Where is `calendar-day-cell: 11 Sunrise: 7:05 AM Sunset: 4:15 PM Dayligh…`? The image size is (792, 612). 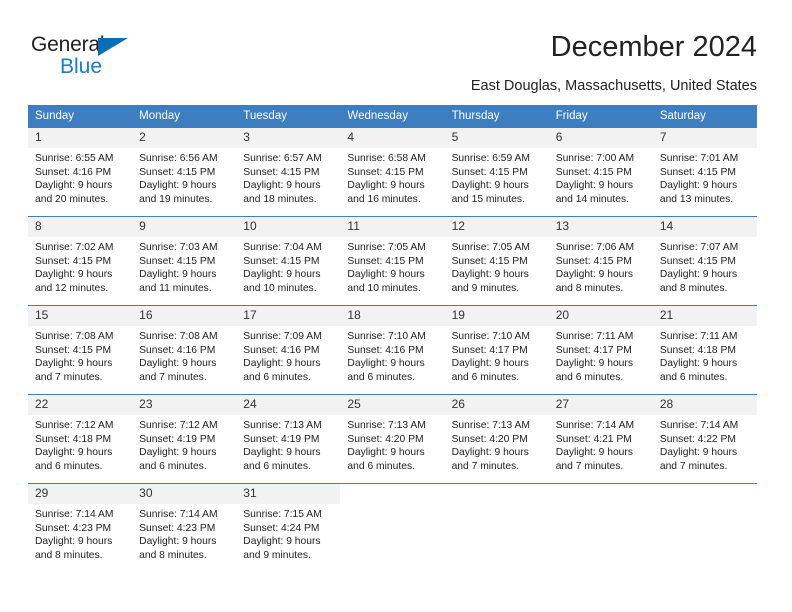 calendar-day-cell: 11 Sunrise: 7:05 AM Sunset: 4:15 PM Dayligh… is located at coordinates (392, 261).